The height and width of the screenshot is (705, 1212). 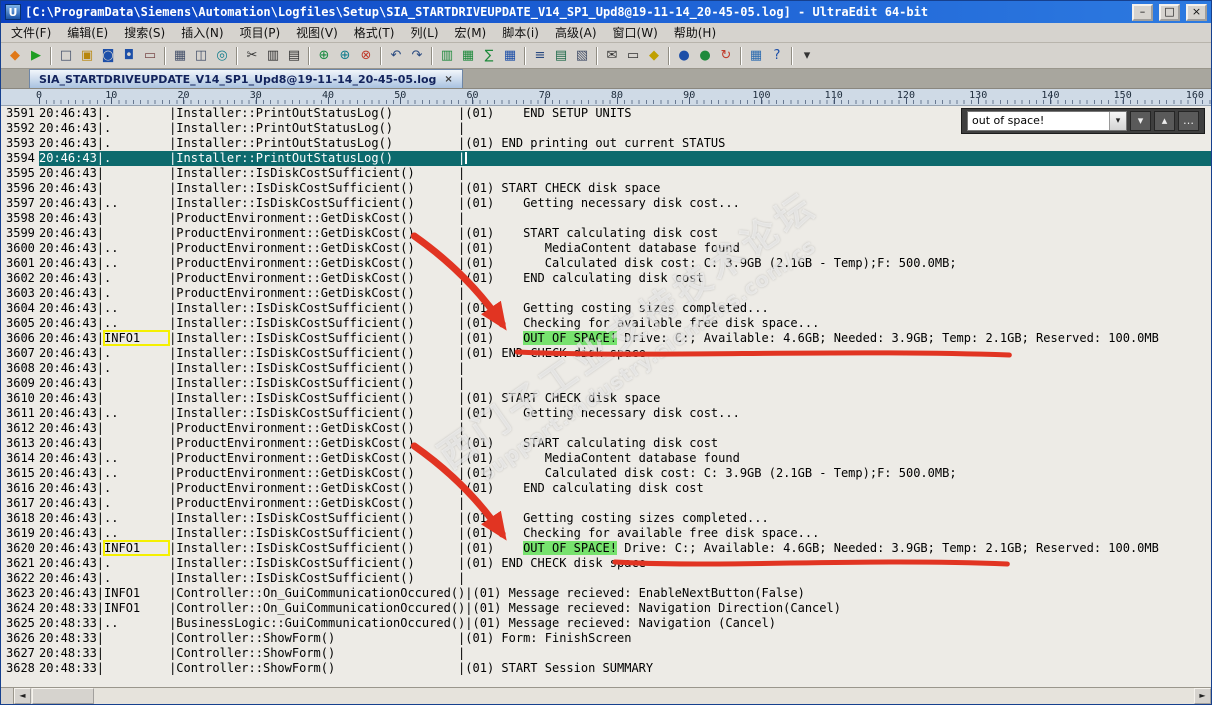 I want to click on menu-item-scripting: 脚本(i), so click(x=520, y=33).